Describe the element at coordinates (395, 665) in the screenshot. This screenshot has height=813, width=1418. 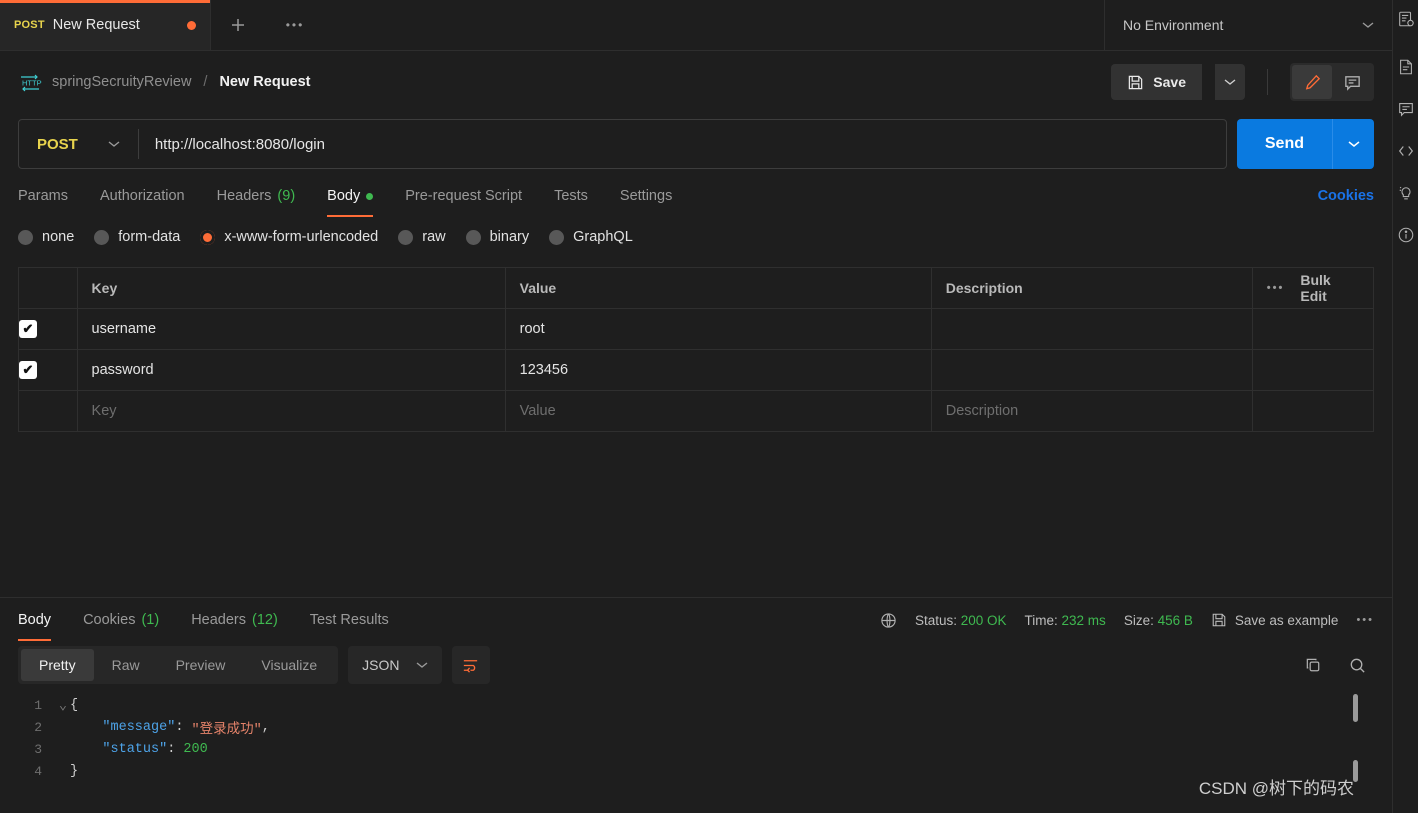
I see `response-format-selector: JSON` at that location.